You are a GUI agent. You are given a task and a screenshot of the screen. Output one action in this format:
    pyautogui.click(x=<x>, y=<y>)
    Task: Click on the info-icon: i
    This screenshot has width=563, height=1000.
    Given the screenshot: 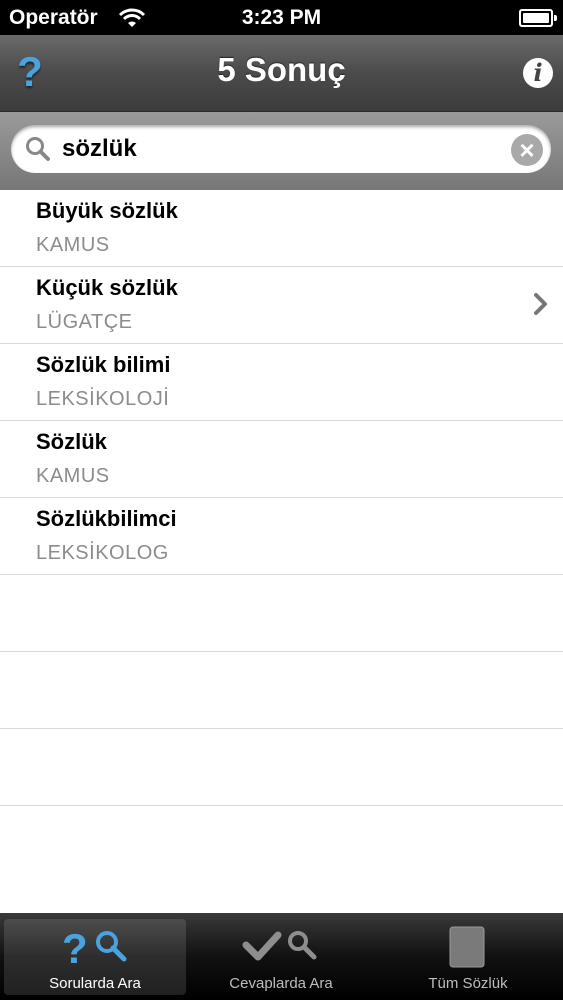 What is the action you would take?
    pyautogui.click(x=538, y=72)
    